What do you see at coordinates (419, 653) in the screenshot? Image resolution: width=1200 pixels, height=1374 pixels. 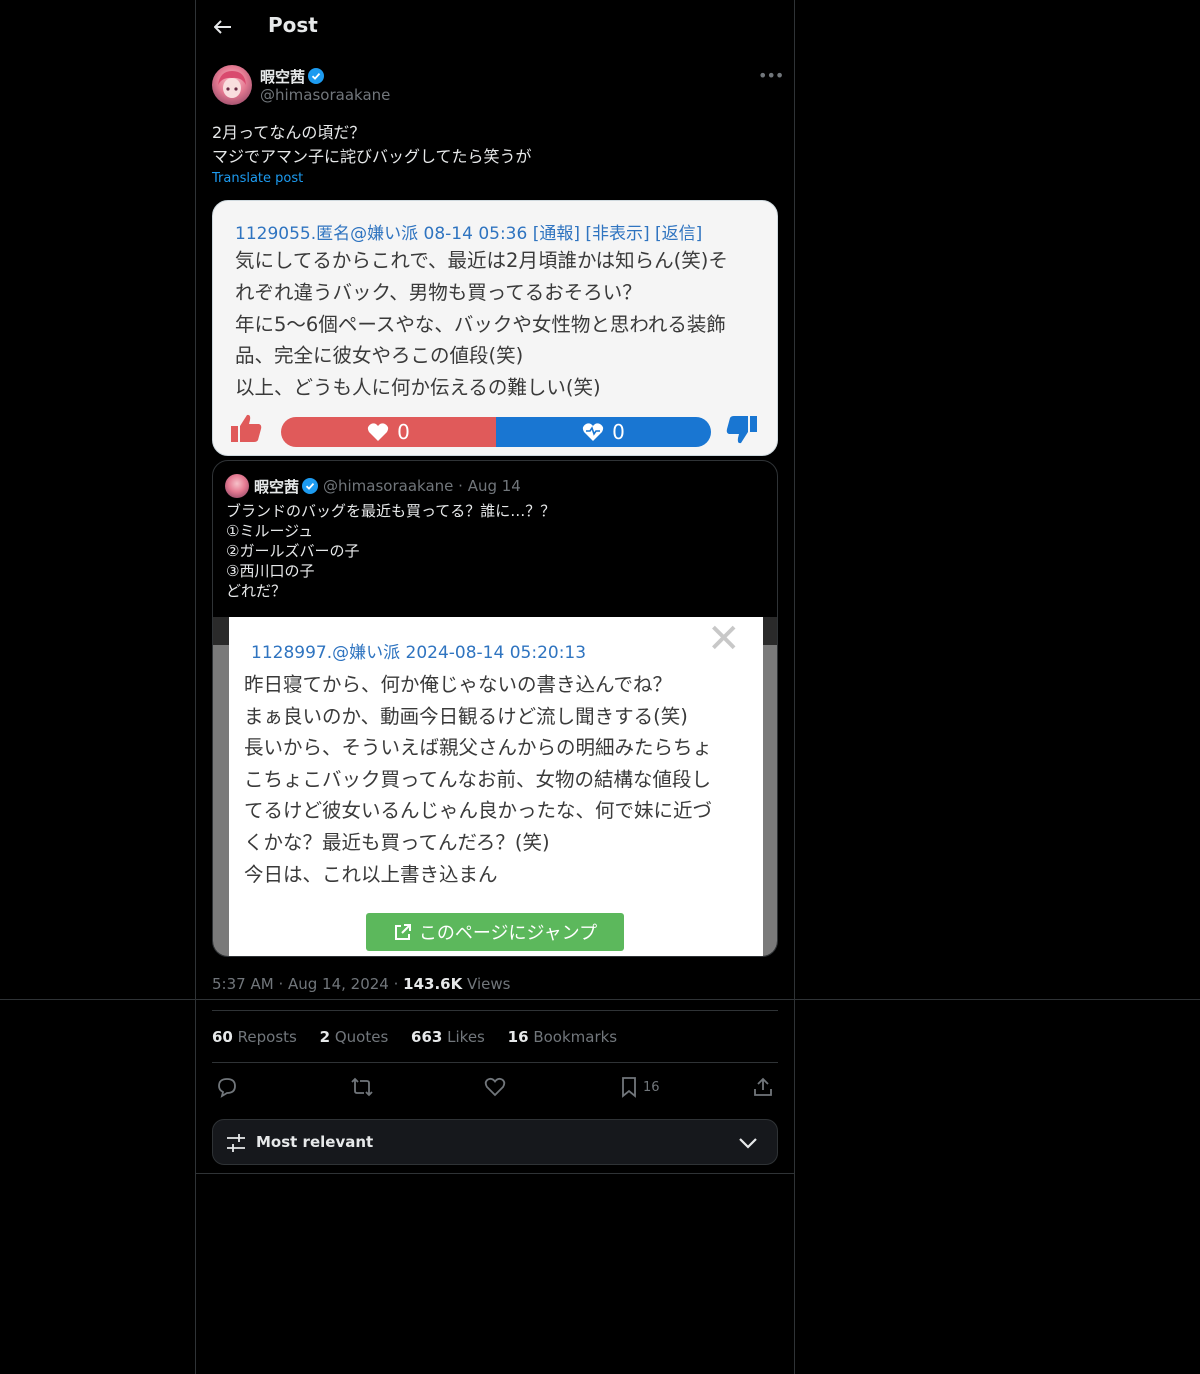 I see `image-post-header: 1128997.@嫌い派 2024-08-14 05:20:13` at bounding box center [419, 653].